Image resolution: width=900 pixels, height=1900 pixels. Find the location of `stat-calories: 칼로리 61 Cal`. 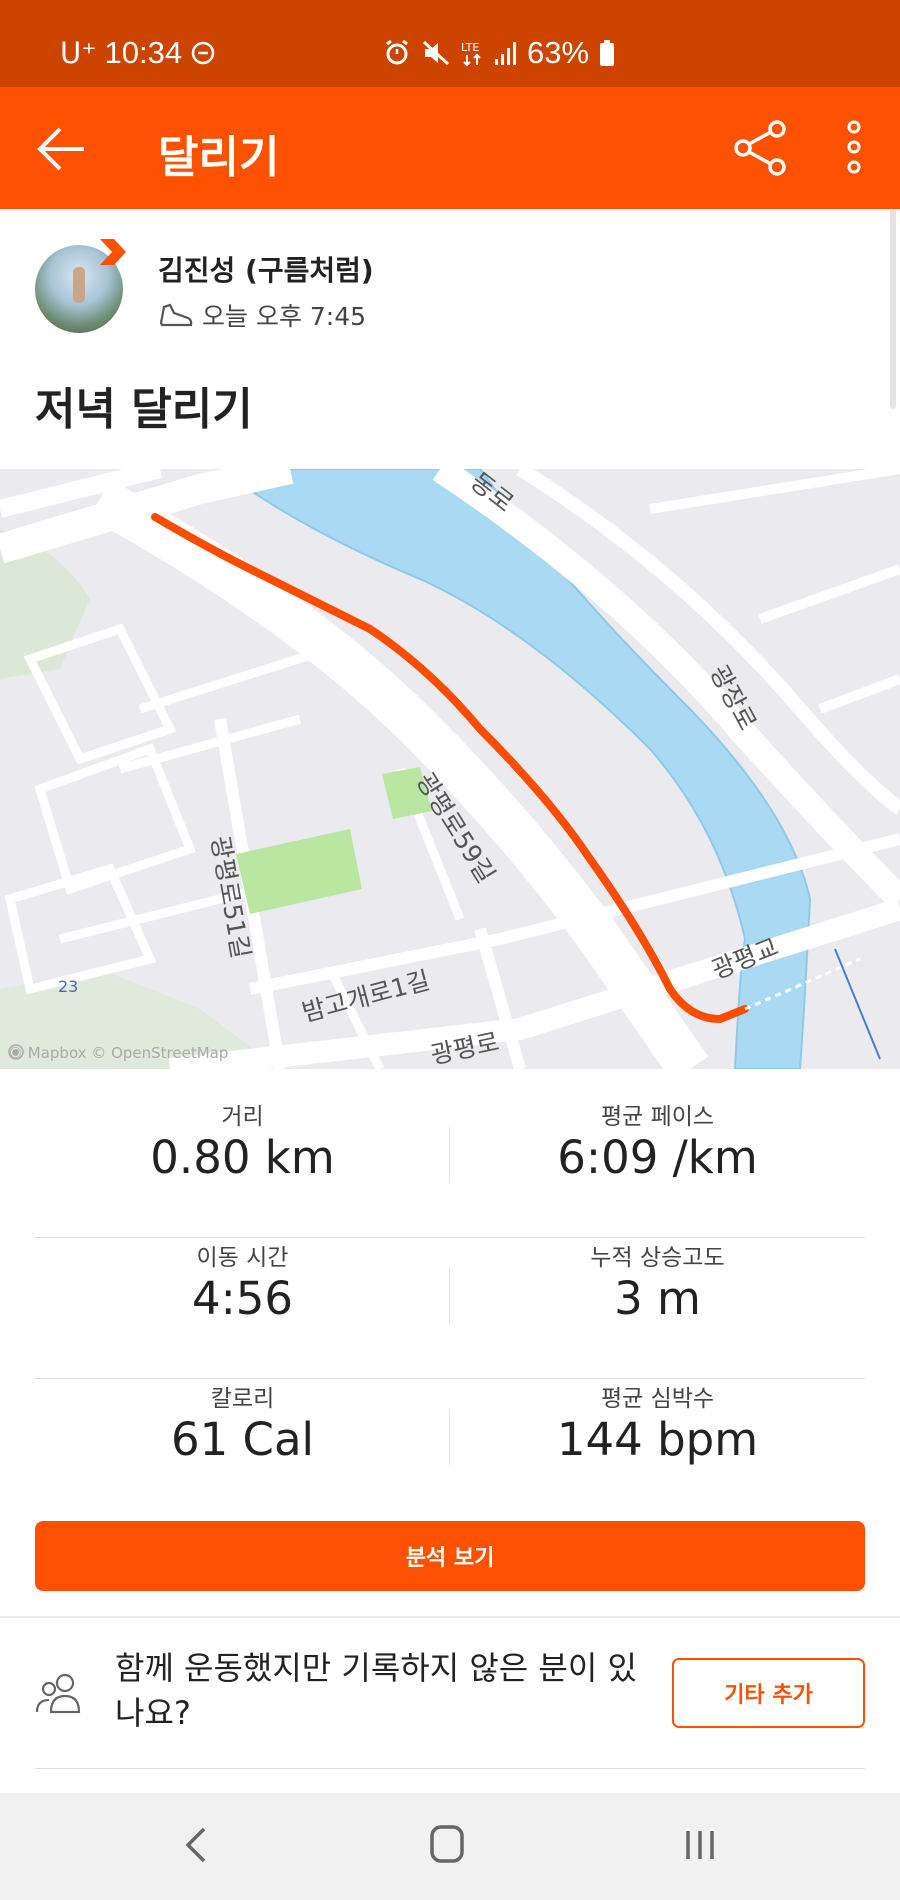

stat-calories: 칼로리 61 Cal is located at coordinates (242, 1449).